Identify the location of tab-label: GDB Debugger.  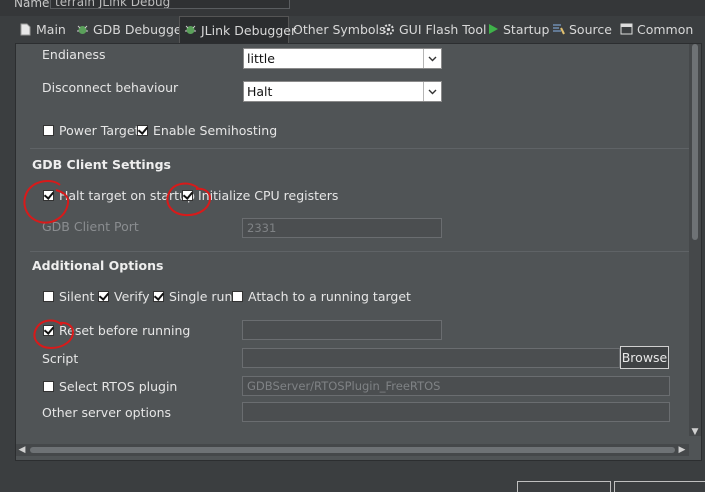
(140, 29).